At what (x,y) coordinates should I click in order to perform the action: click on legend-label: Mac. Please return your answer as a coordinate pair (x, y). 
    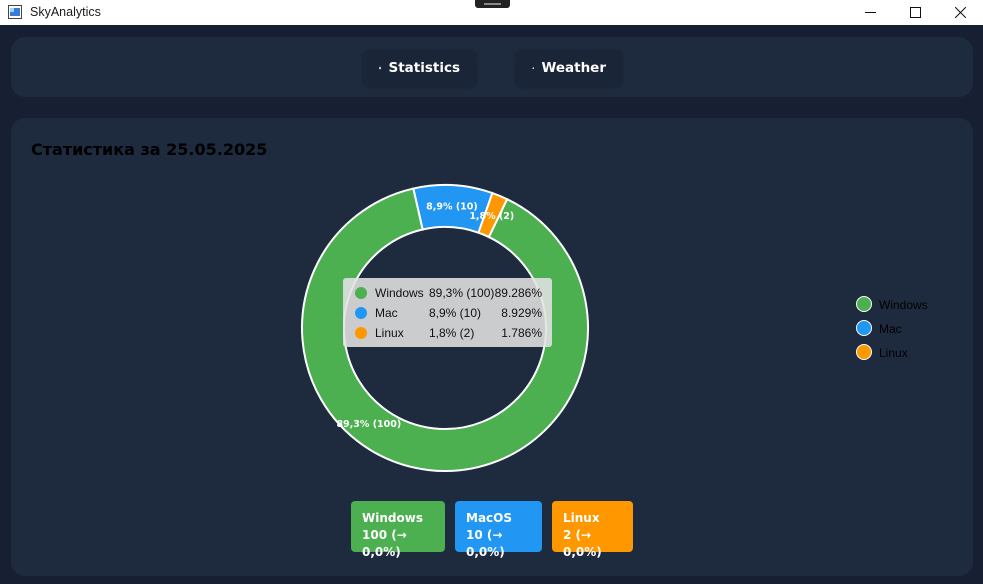
    Looking at the image, I should click on (890, 329).